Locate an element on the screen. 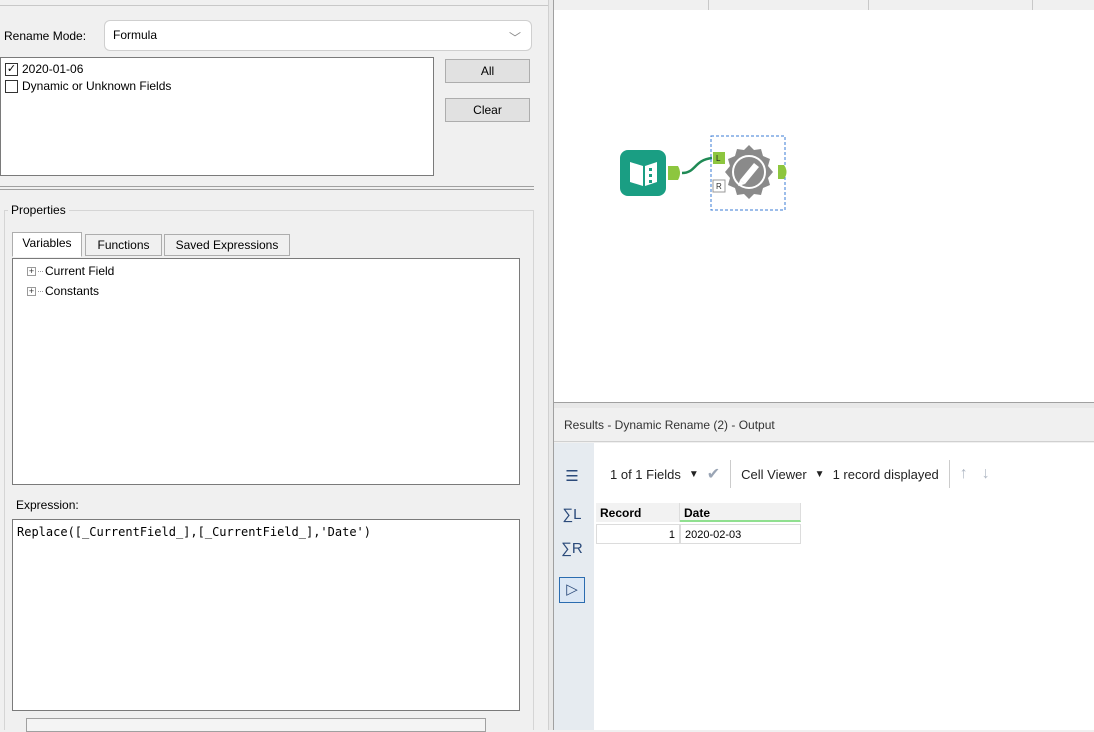 The image size is (1094, 732). connection-line is located at coordinates (697, 165).